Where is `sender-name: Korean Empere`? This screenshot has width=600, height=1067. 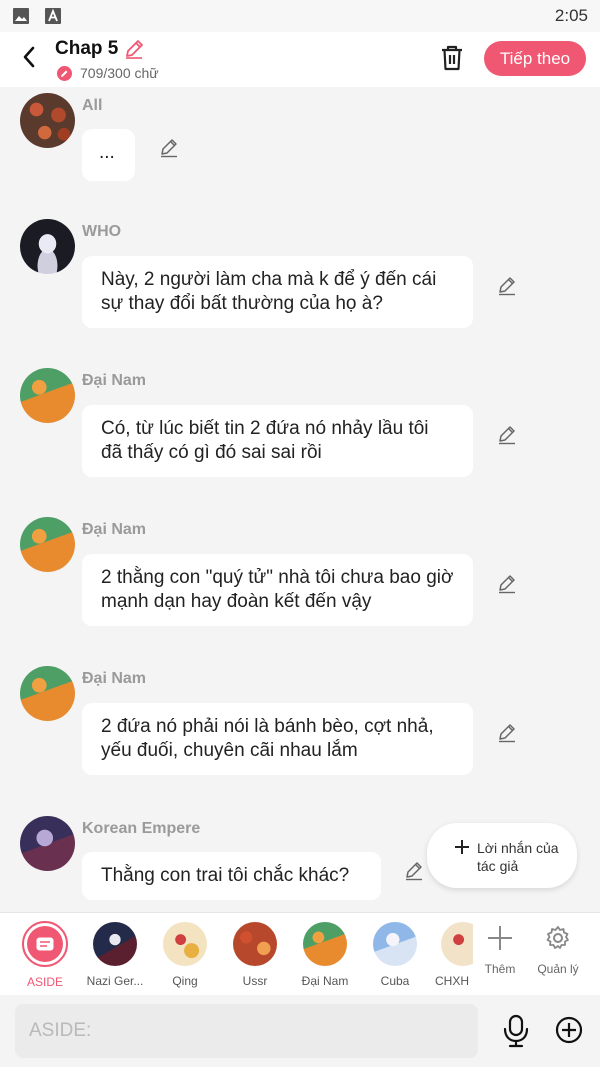 sender-name: Korean Empere is located at coordinates (141, 828).